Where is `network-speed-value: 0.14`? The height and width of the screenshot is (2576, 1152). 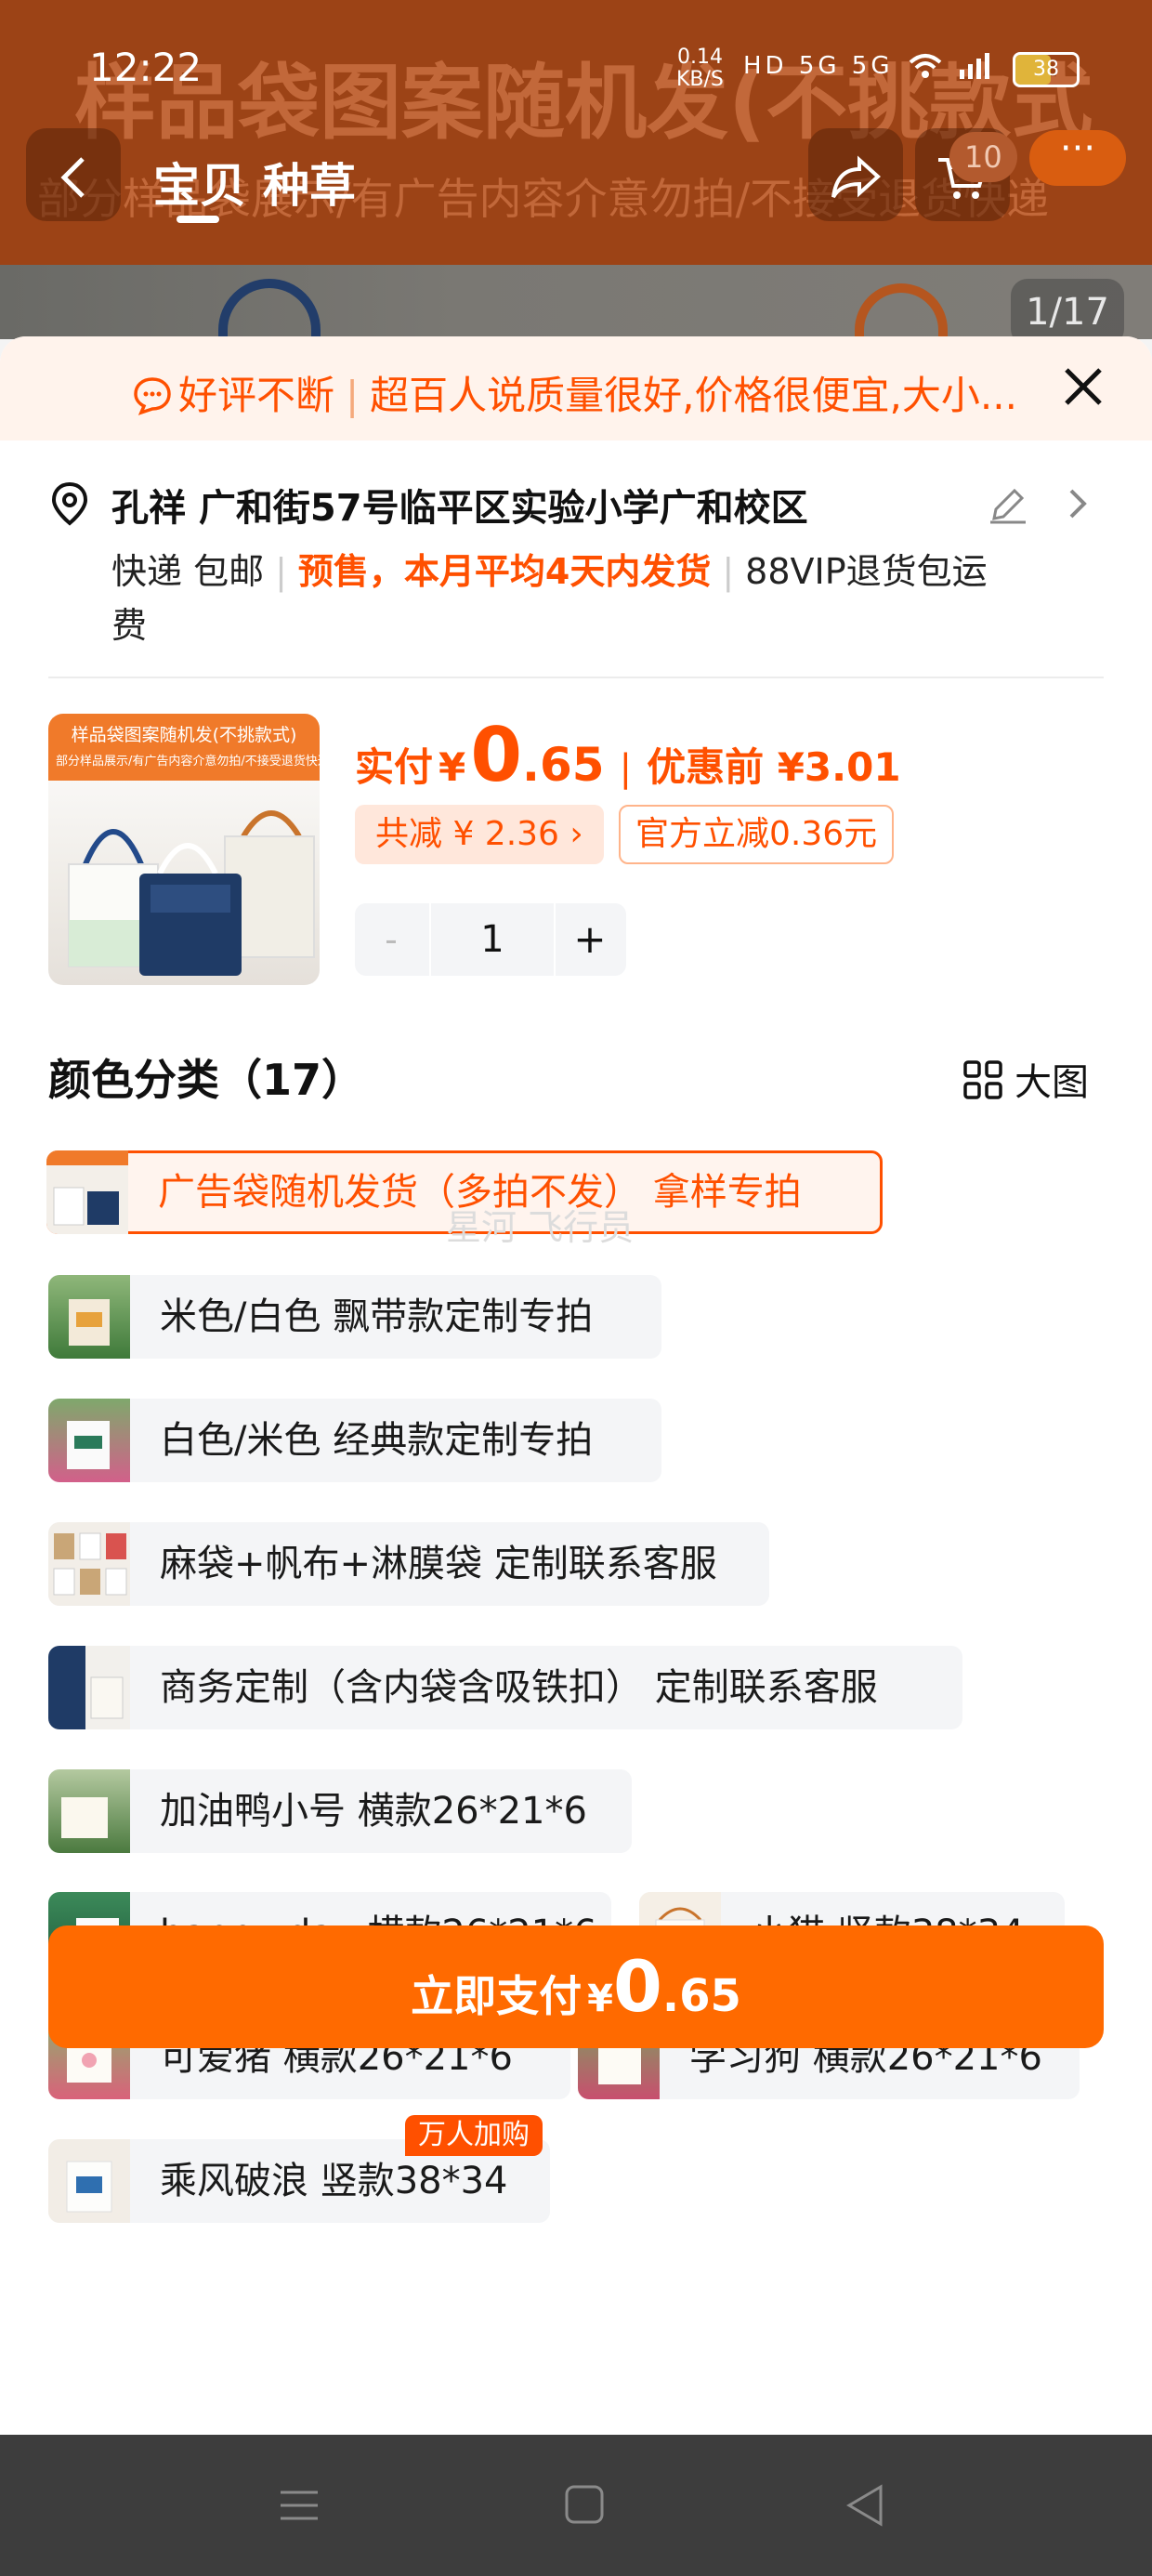 network-speed-value: 0.14 is located at coordinates (699, 57).